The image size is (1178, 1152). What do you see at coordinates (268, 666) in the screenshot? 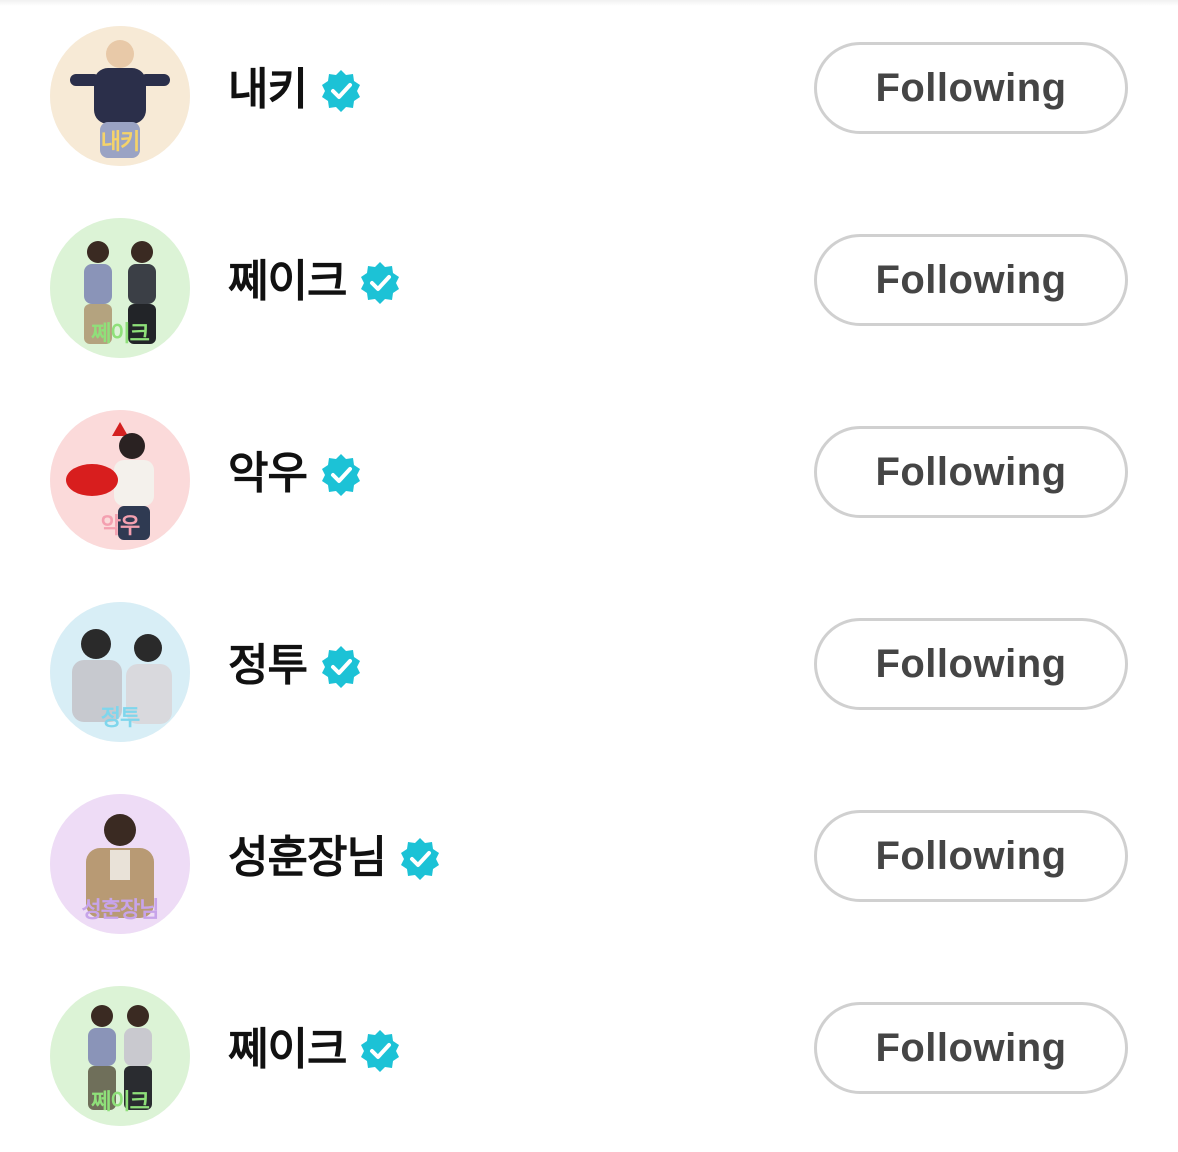
I see `username: 정투` at bounding box center [268, 666].